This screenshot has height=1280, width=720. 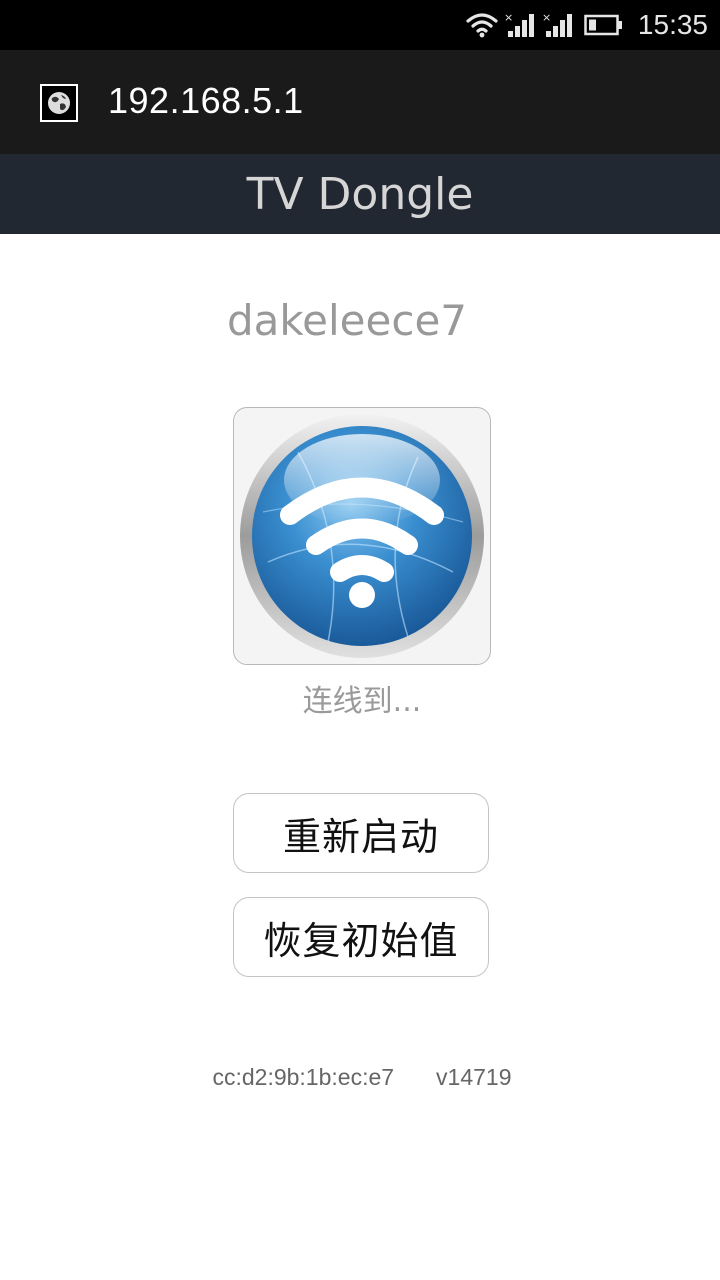 What do you see at coordinates (59, 103) in the screenshot?
I see `globe-icon` at bounding box center [59, 103].